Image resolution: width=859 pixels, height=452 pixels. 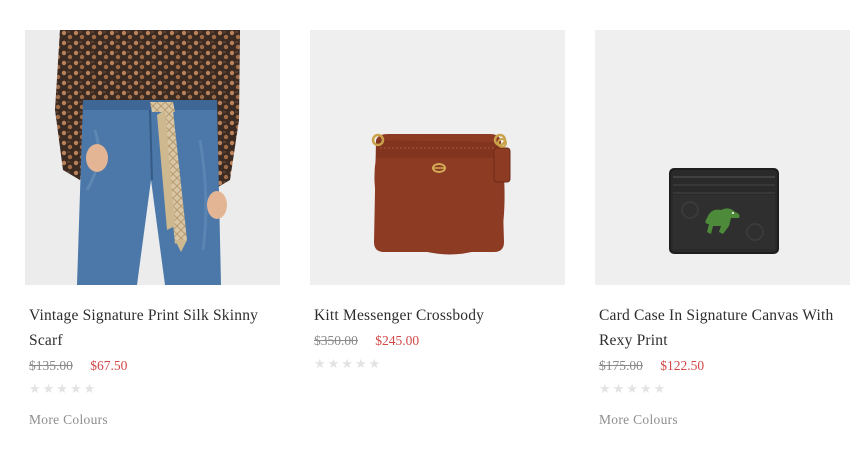 What do you see at coordinates (397, 340) in the screenshot?
I see `sale-price: $245.00` at bounding box center [397, 340].